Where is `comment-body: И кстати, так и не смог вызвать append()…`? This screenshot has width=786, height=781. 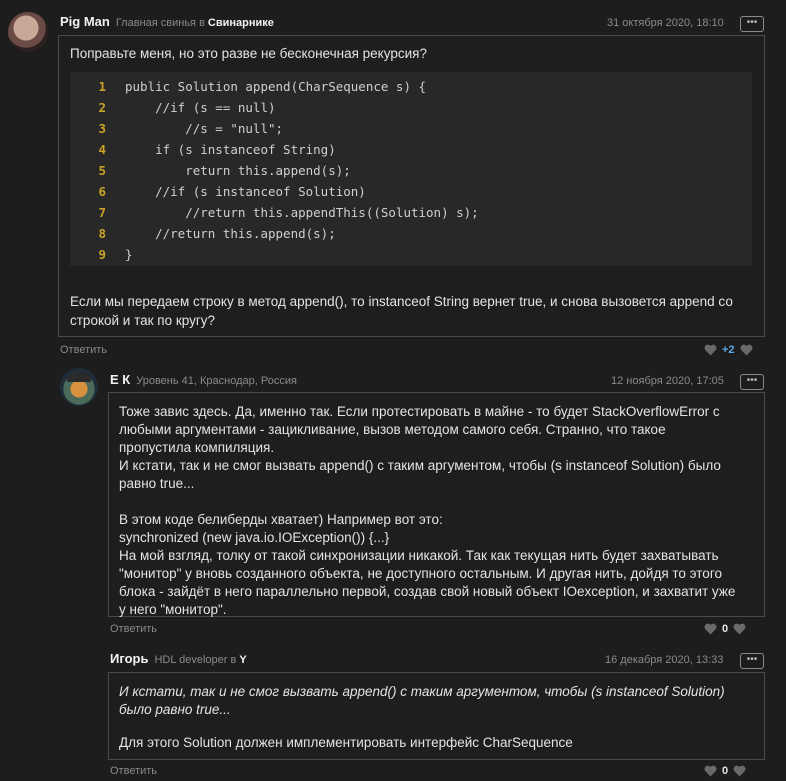 comment-body: И кстати, так и не смог вызвать append()… is located at coordinates (436, 716).